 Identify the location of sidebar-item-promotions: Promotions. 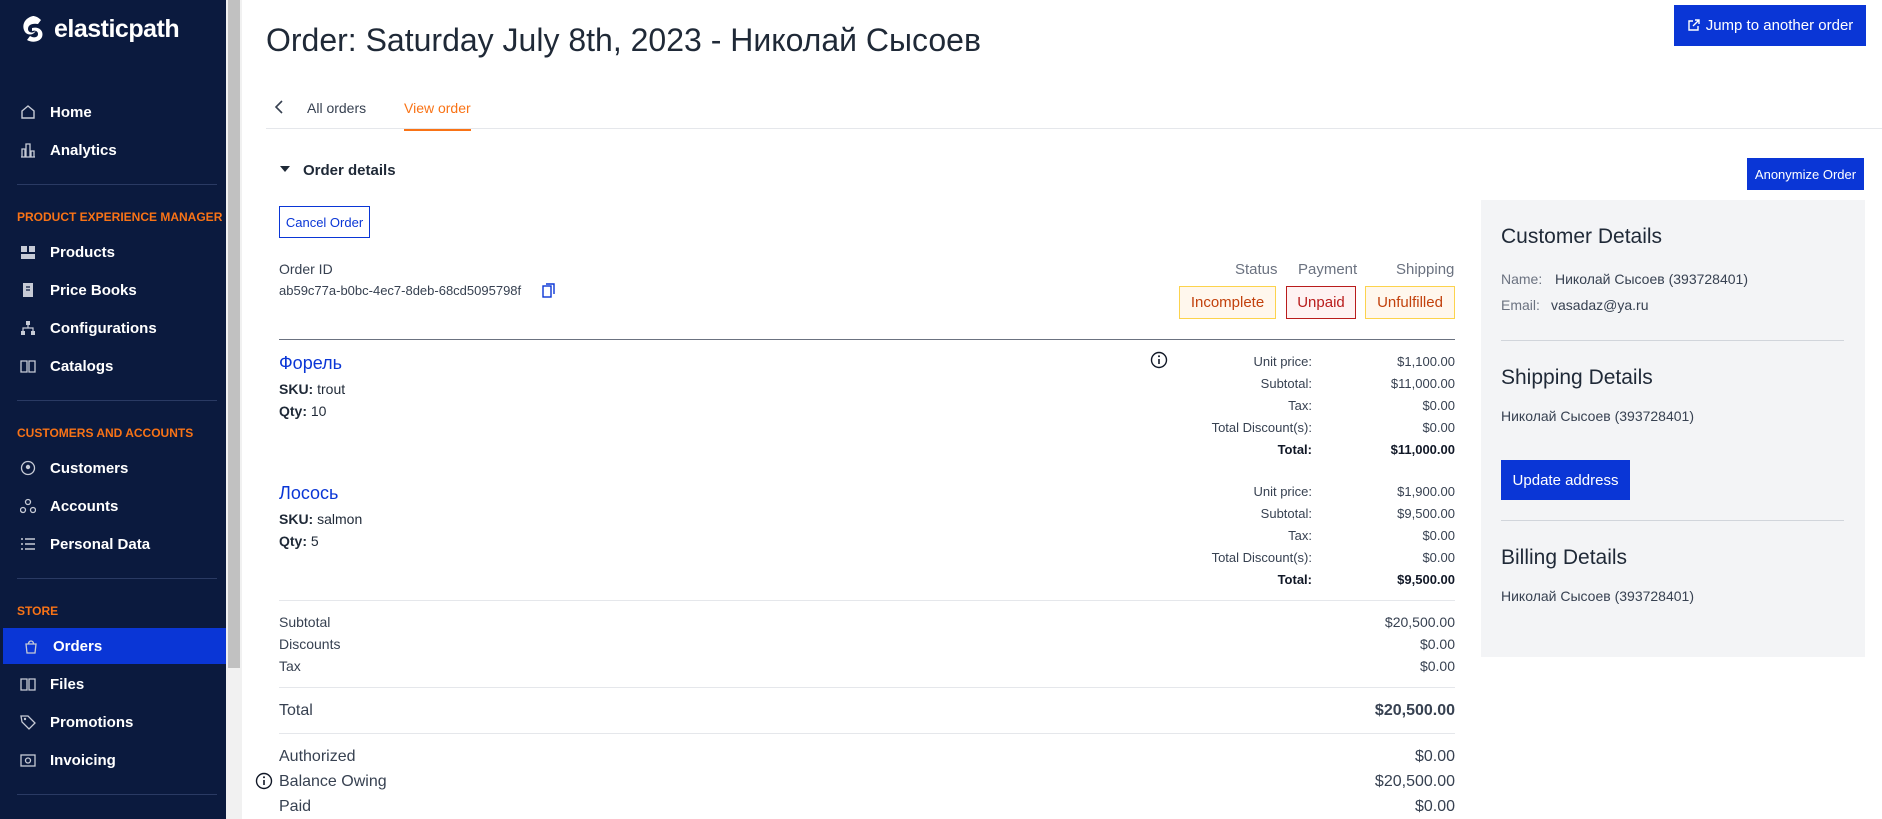
(113, 722).